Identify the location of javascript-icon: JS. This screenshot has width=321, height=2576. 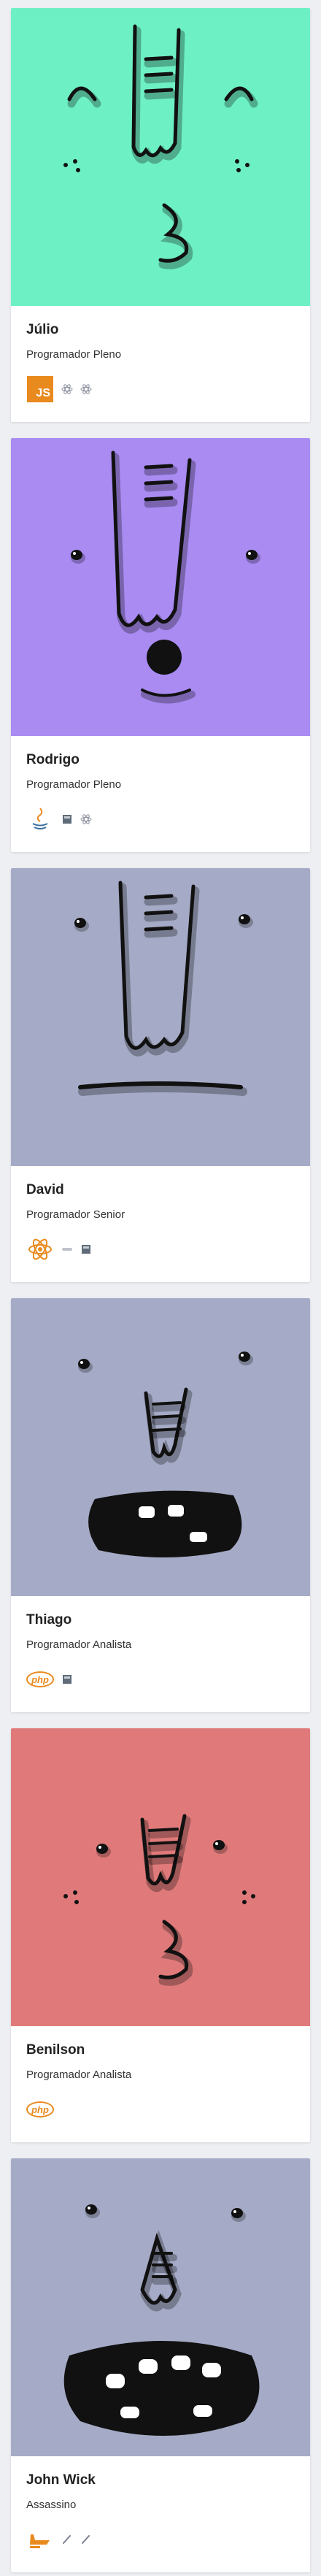
(40, 389).